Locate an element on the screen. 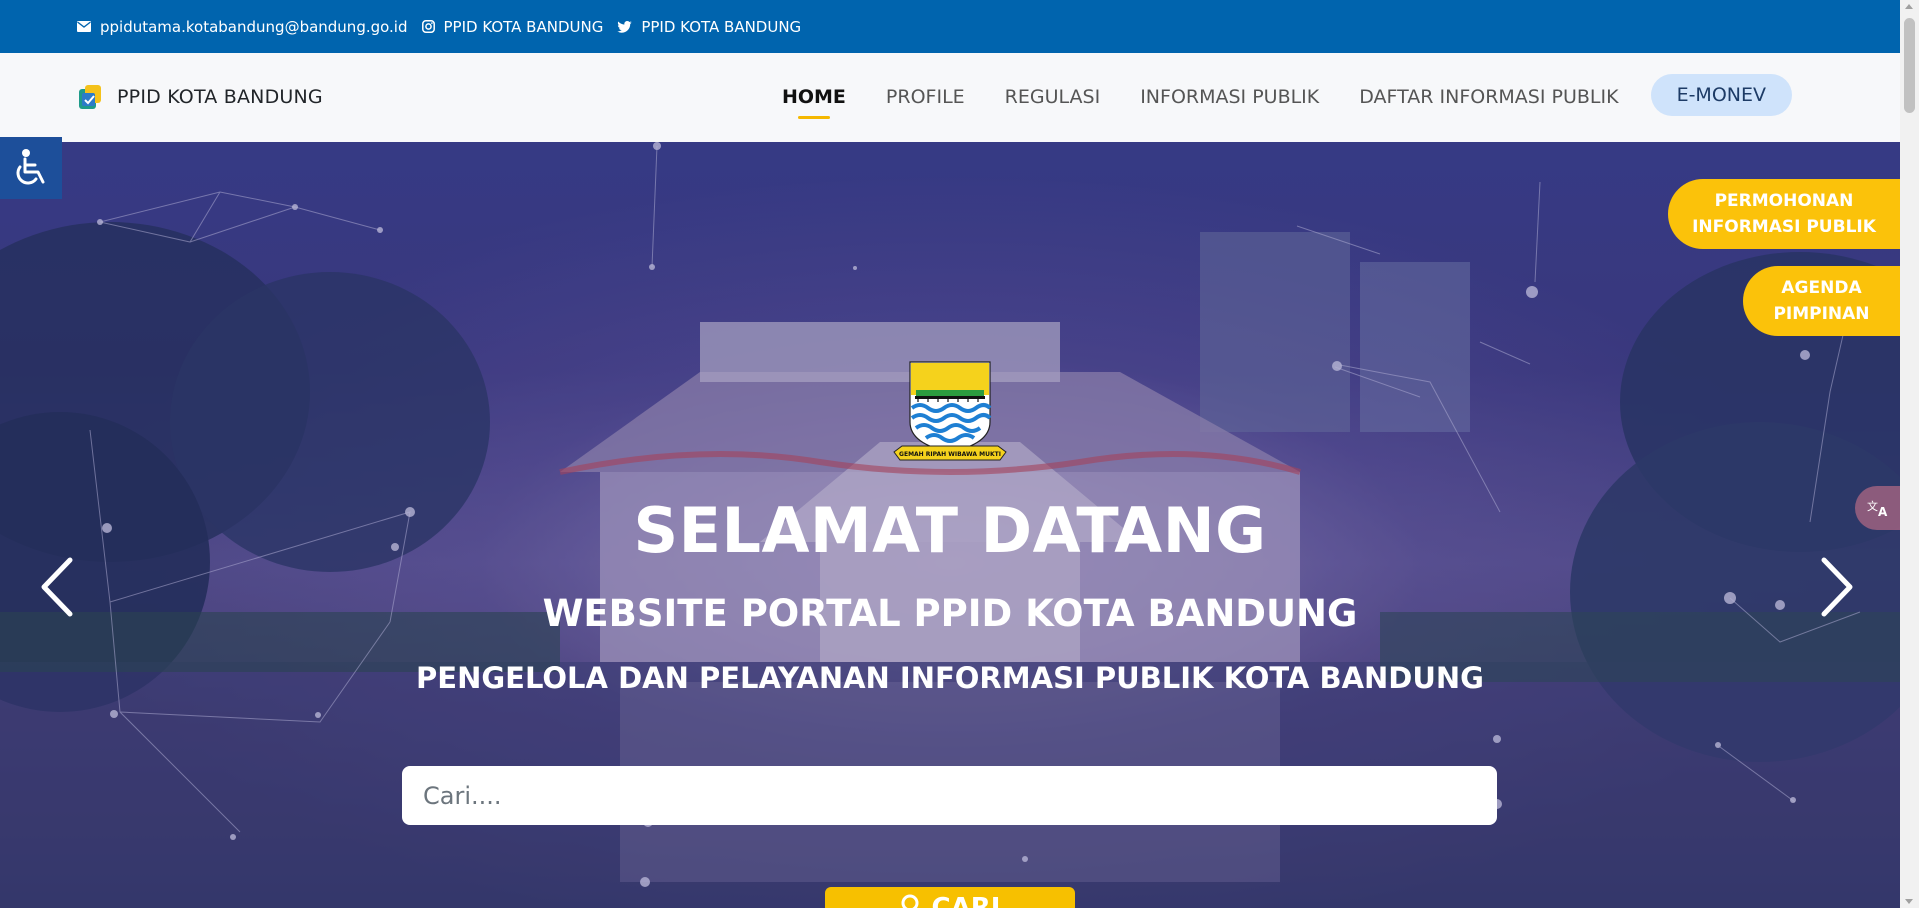 The image size is (1919, 908). carousel-next-arrow-icon is located at coordinates (1836, 587).